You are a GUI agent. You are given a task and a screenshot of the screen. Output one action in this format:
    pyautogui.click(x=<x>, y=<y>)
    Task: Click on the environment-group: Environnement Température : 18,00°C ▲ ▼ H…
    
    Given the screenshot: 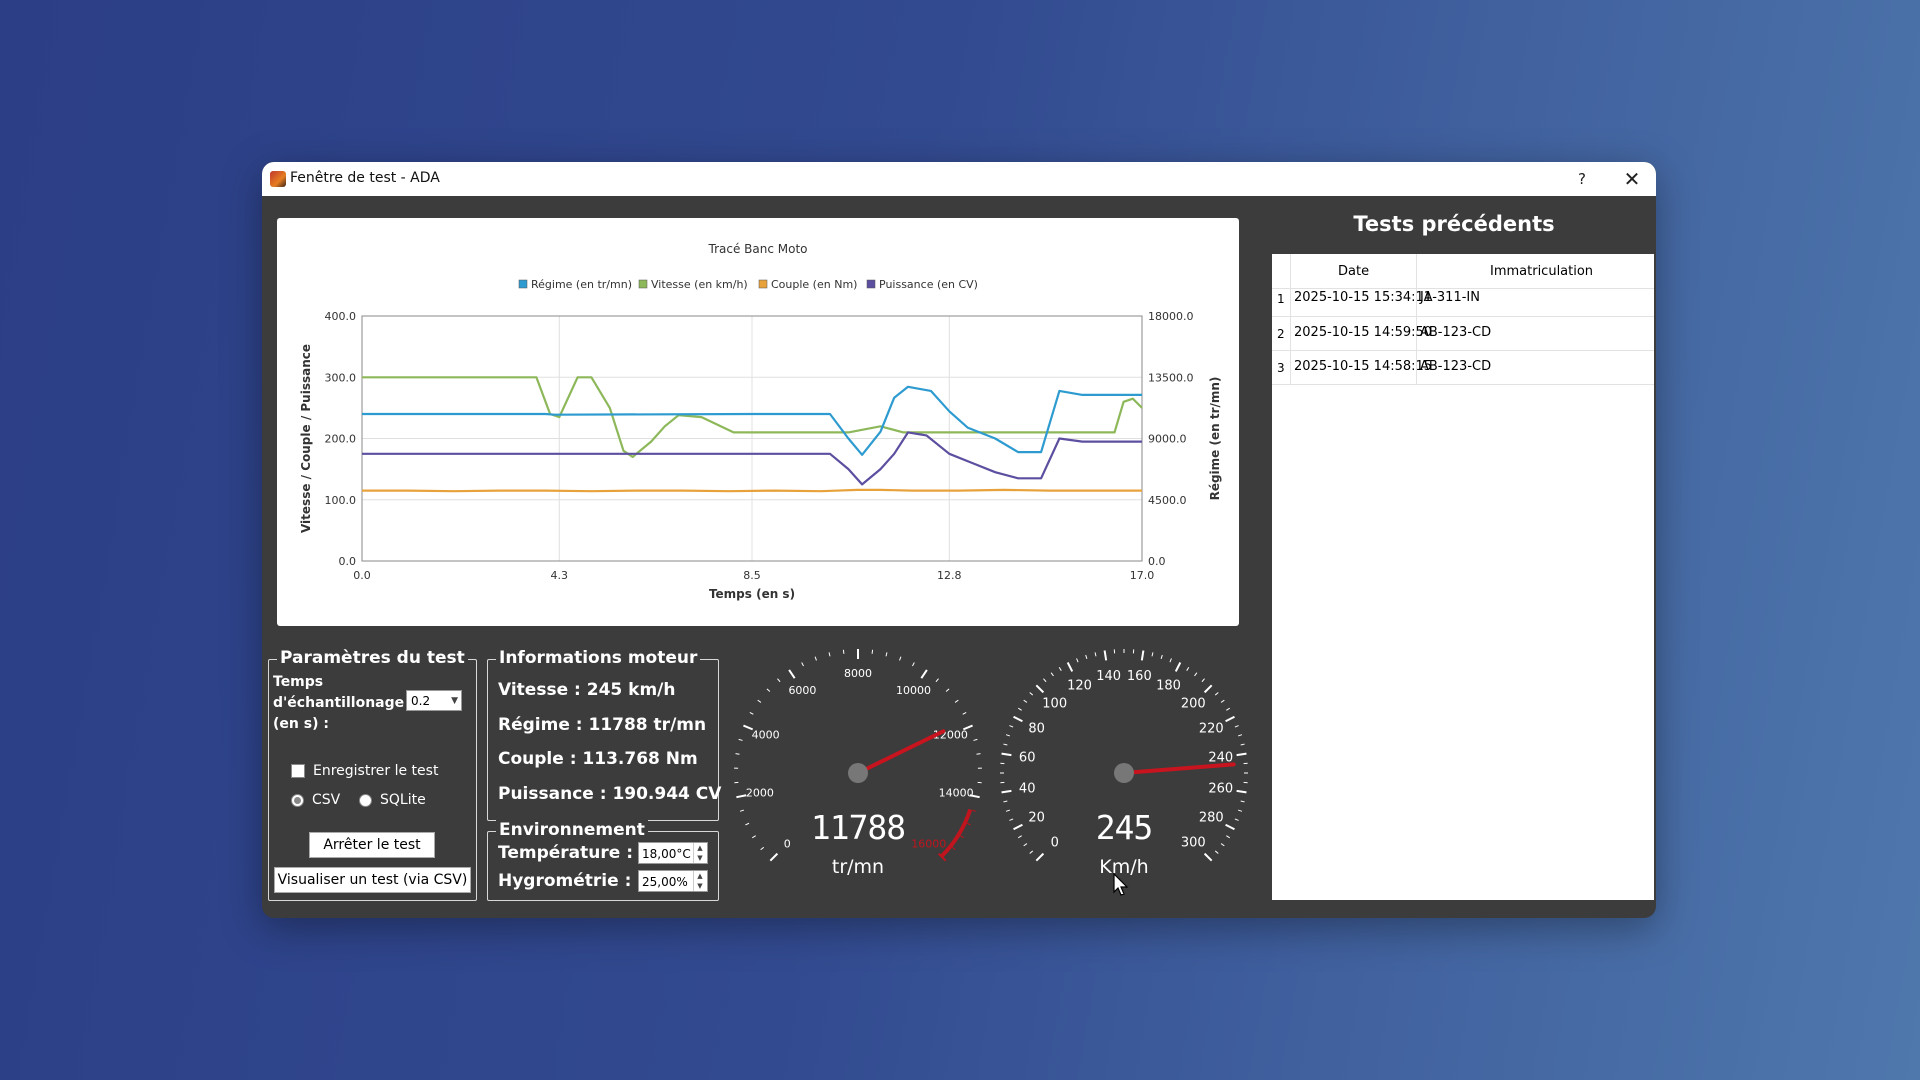 What is the action you would take?
    pyautogui.click(x=603, y=860)
    